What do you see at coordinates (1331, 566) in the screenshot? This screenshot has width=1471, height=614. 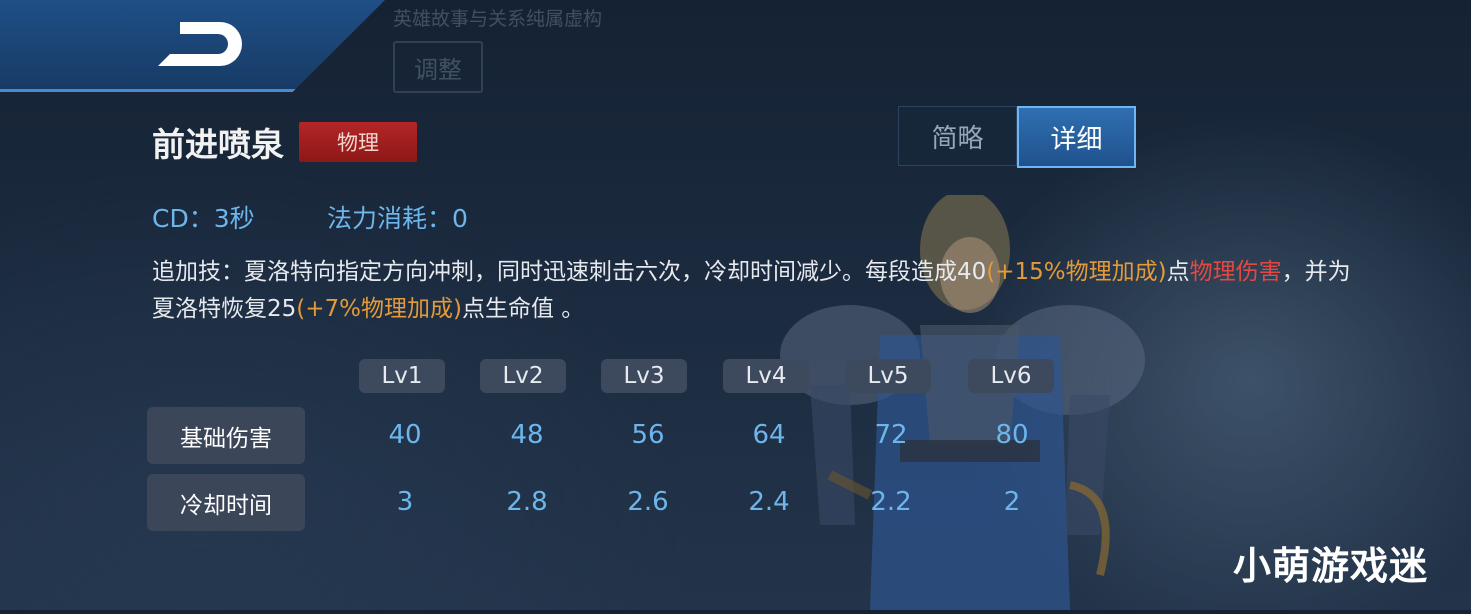 I see `watermark: 小萌游戏迷` at bounding box center [1331, 566].